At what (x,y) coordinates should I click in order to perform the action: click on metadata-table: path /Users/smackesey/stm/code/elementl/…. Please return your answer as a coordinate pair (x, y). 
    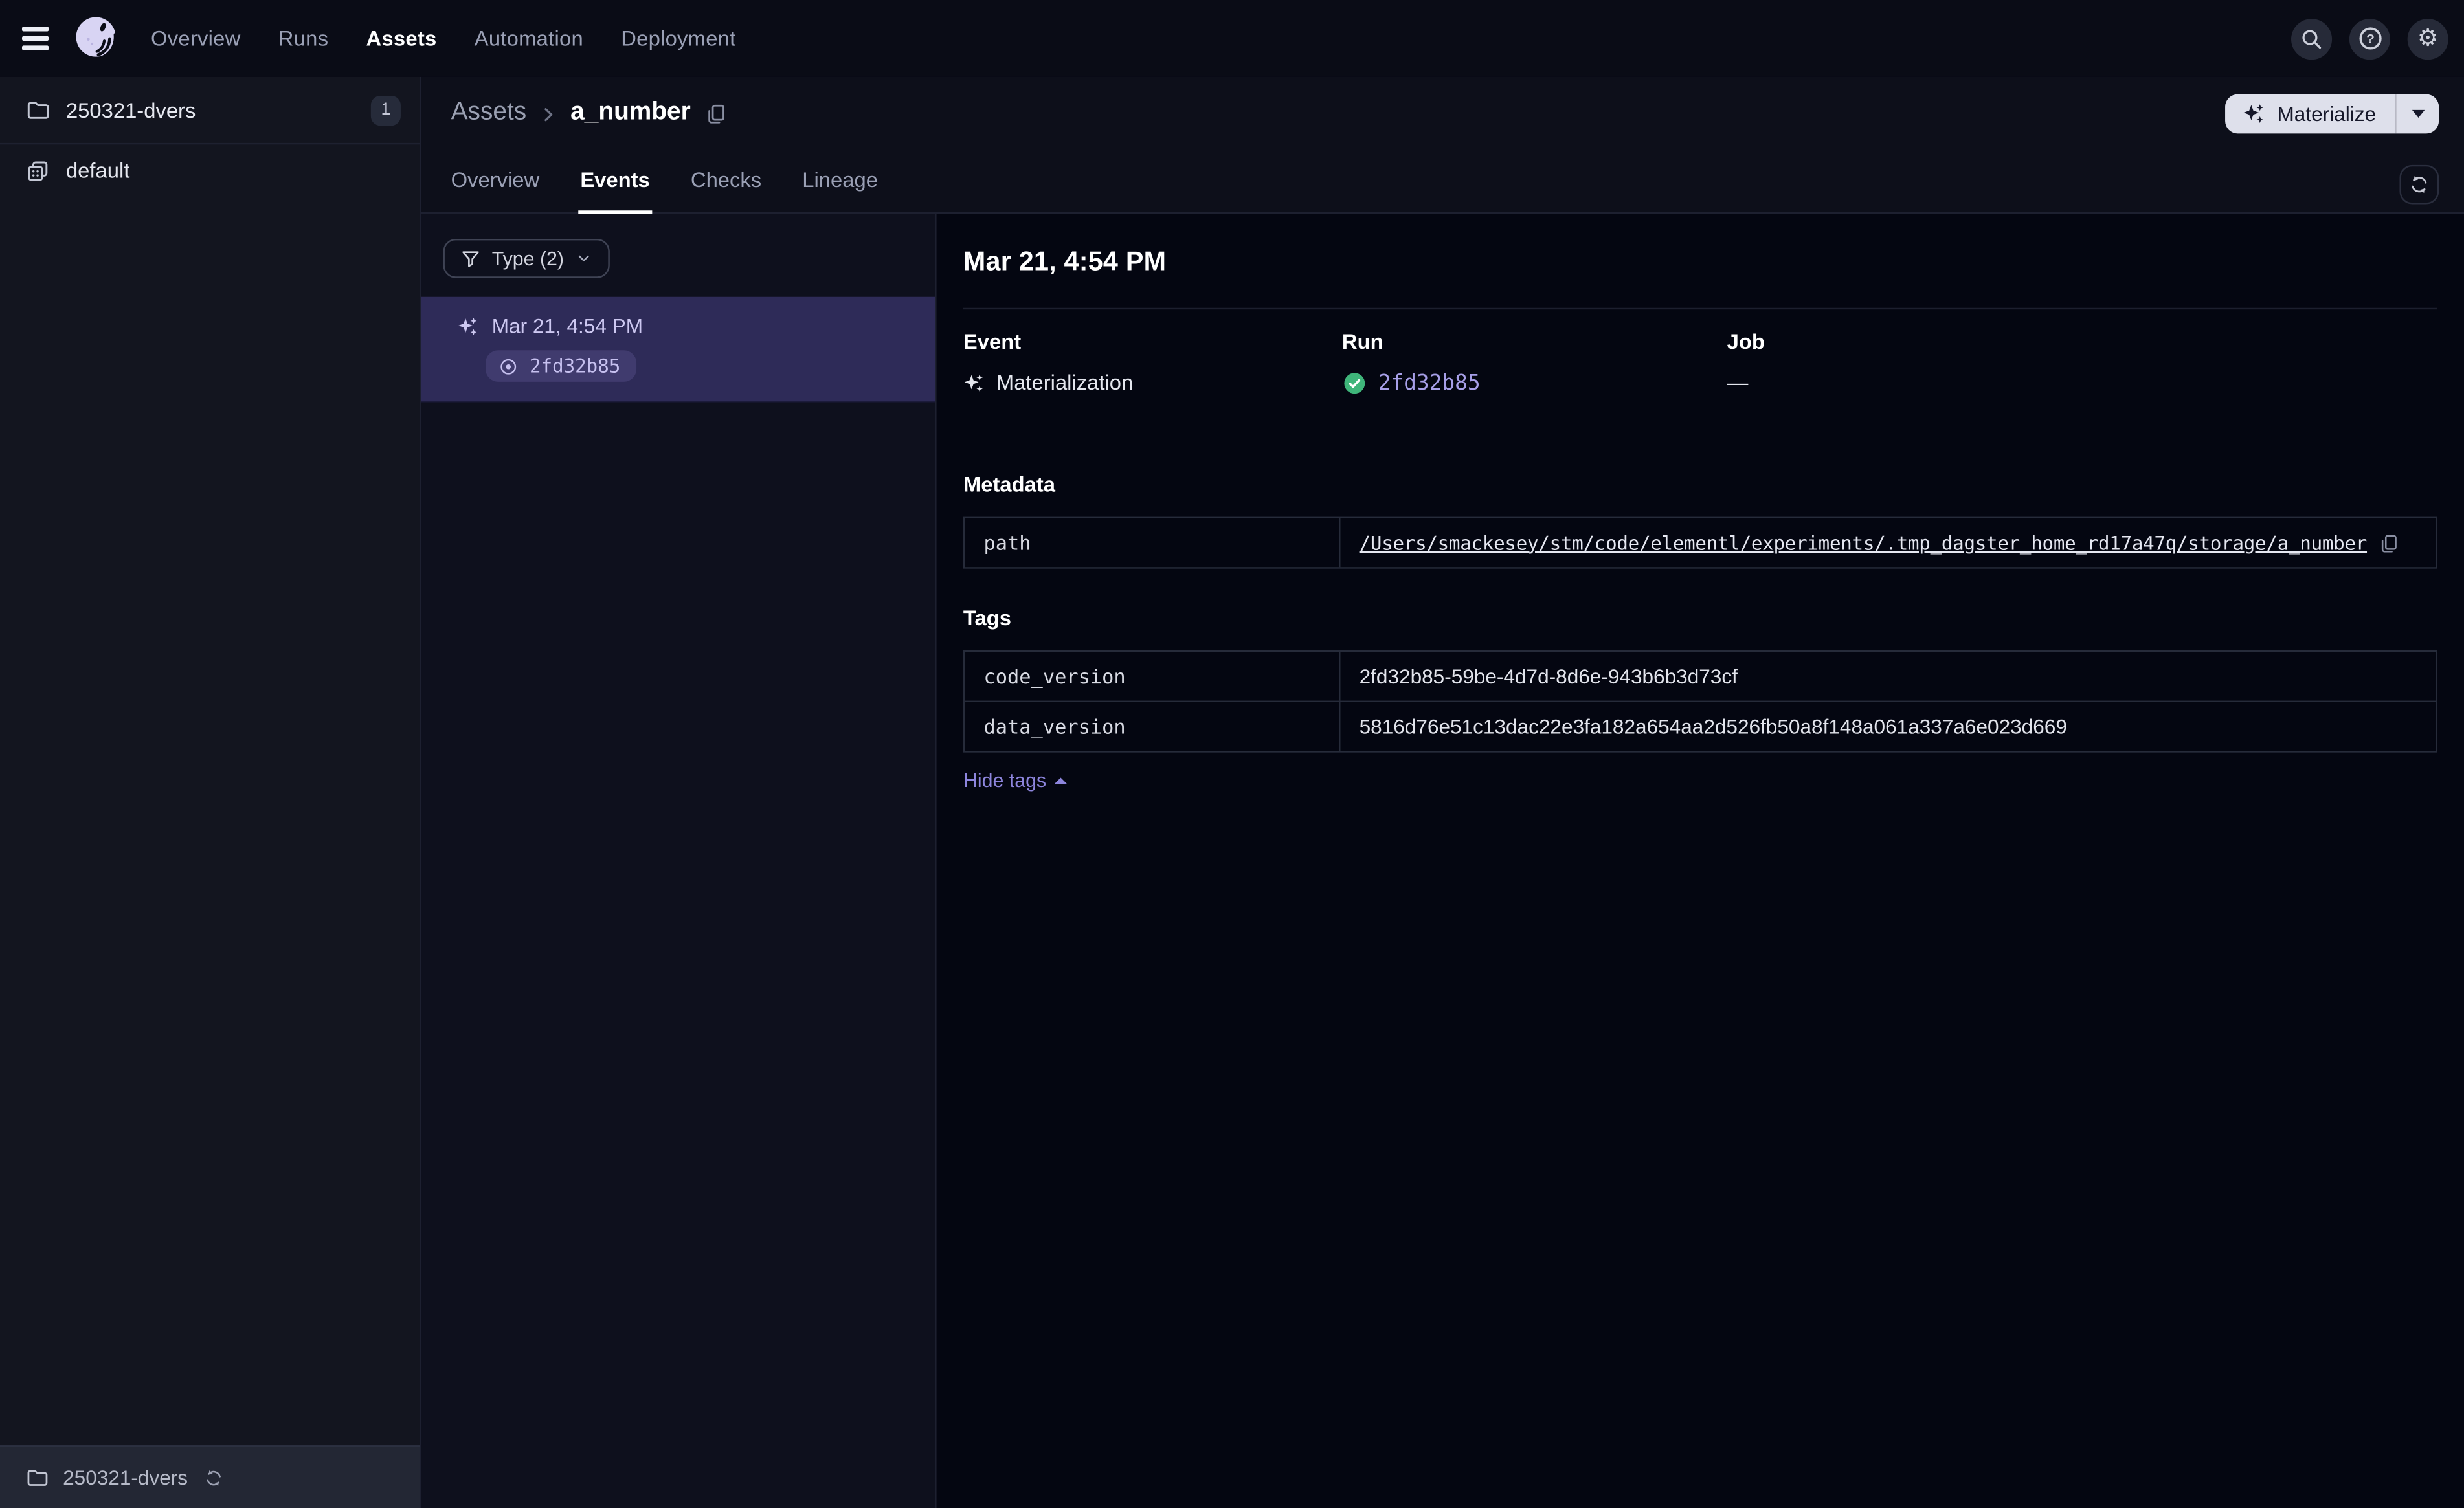
    Looking at the image, I should click on (1700, 542).